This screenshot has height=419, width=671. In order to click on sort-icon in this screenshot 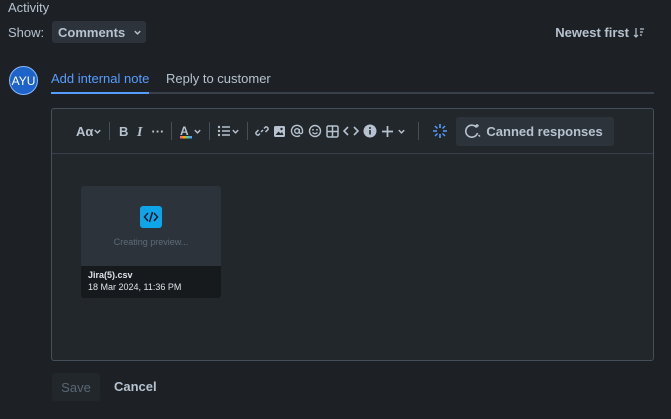, I will do `click(638, 32)`.